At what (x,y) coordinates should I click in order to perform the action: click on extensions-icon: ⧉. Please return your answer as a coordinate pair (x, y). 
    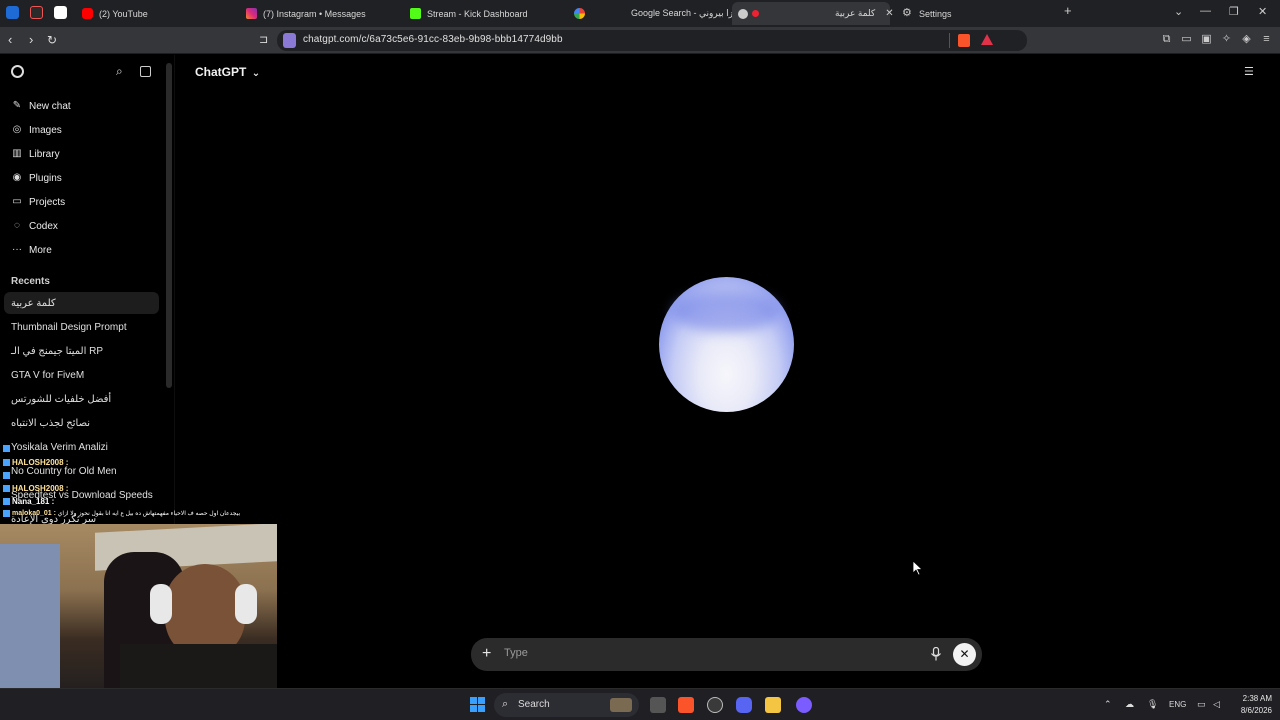
    Looking at the image, I should click on (1166, 39).